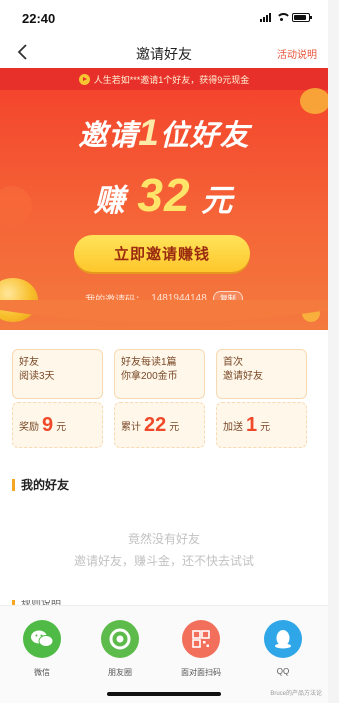 The width and height of the screenshot is (339, 703). I want to click on reward-label: 加送, so click(233, 427).